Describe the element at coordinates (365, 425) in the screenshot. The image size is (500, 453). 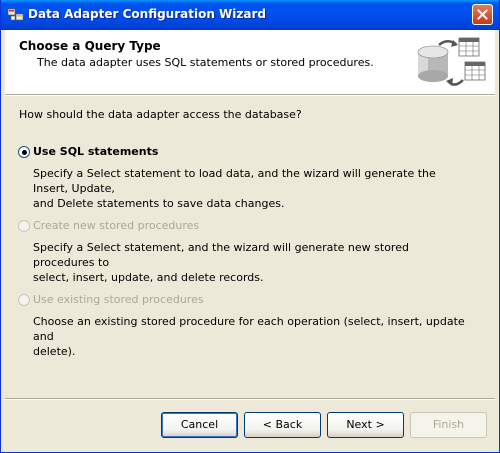
I see `next-button: Next >` at that location.